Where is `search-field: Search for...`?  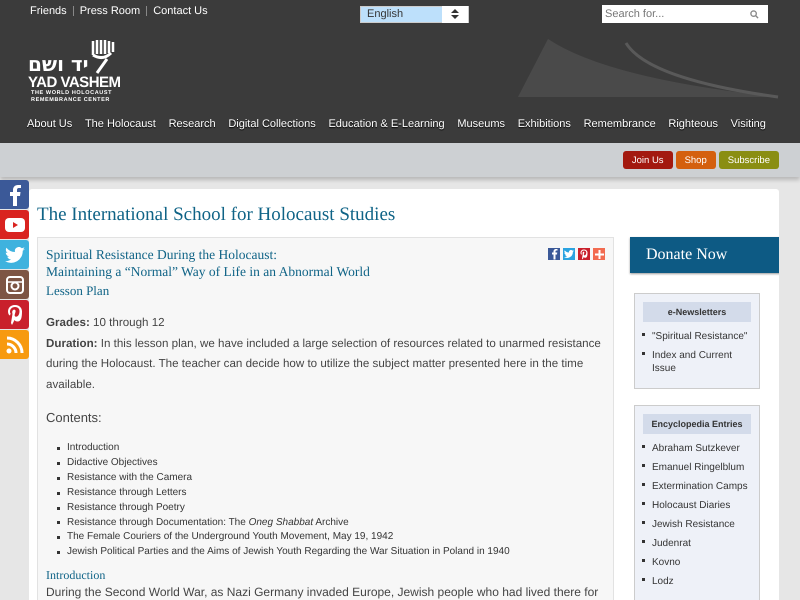
search-field: Search for... is located at coordinates (685, 14).